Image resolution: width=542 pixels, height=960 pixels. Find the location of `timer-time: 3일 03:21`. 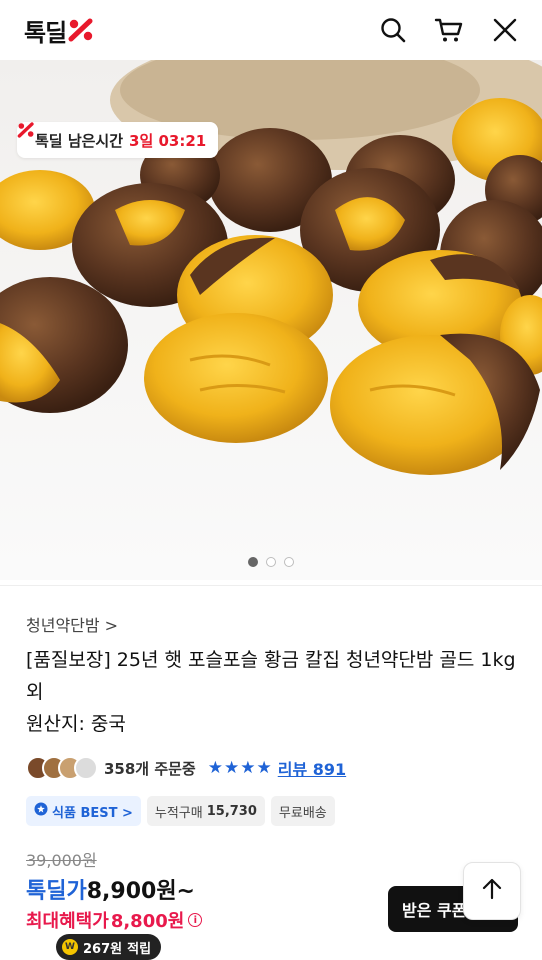

timer-time: 3일 03:21 is located at coordinates (168, 140).